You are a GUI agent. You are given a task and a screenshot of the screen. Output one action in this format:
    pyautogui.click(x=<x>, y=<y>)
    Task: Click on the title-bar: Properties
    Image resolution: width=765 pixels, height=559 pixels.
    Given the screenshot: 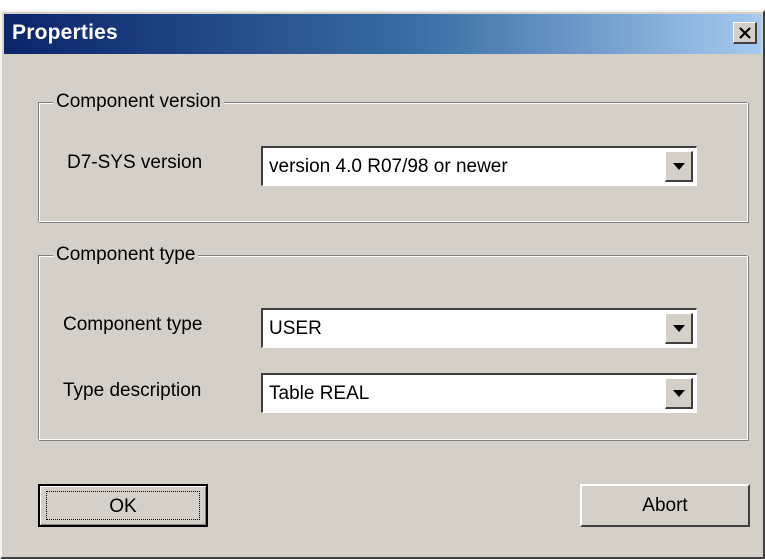 What is the action you would take?
    pyautogui.click(x=382, y=34)
    